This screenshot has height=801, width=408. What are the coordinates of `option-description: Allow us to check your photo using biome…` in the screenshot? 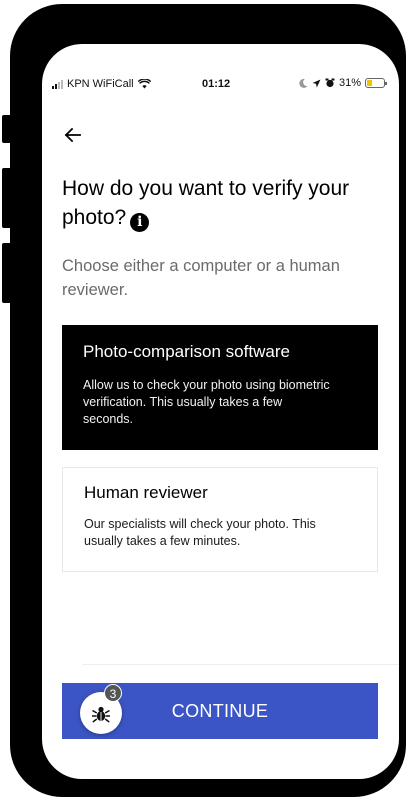 It's located at (206, 402).